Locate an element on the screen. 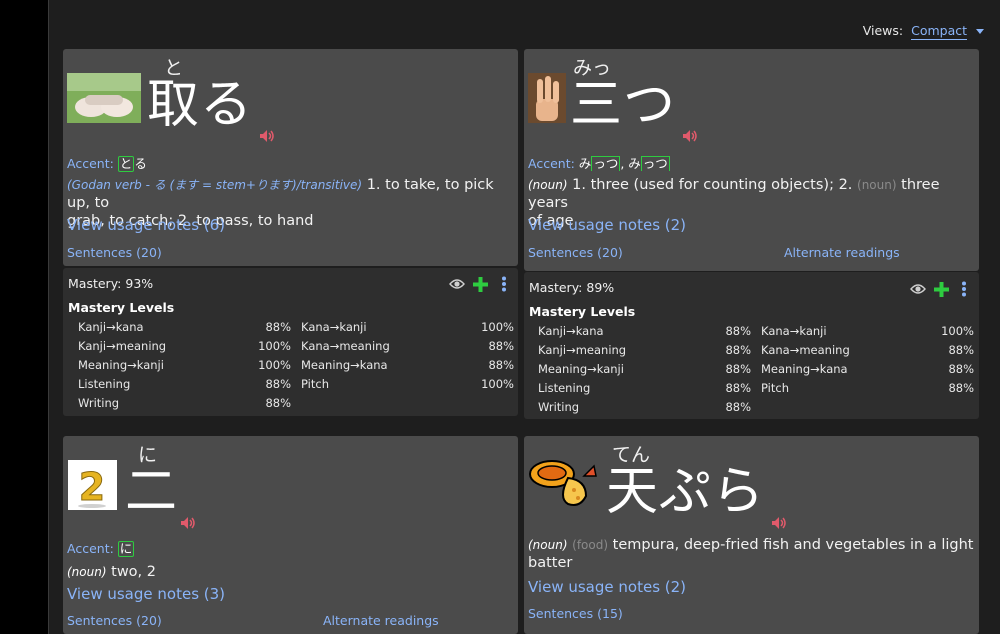 Image resolution: width=1000 pixels, height=634 pixels. views-selector: Views: Compact is located at coordinates (923, 31).